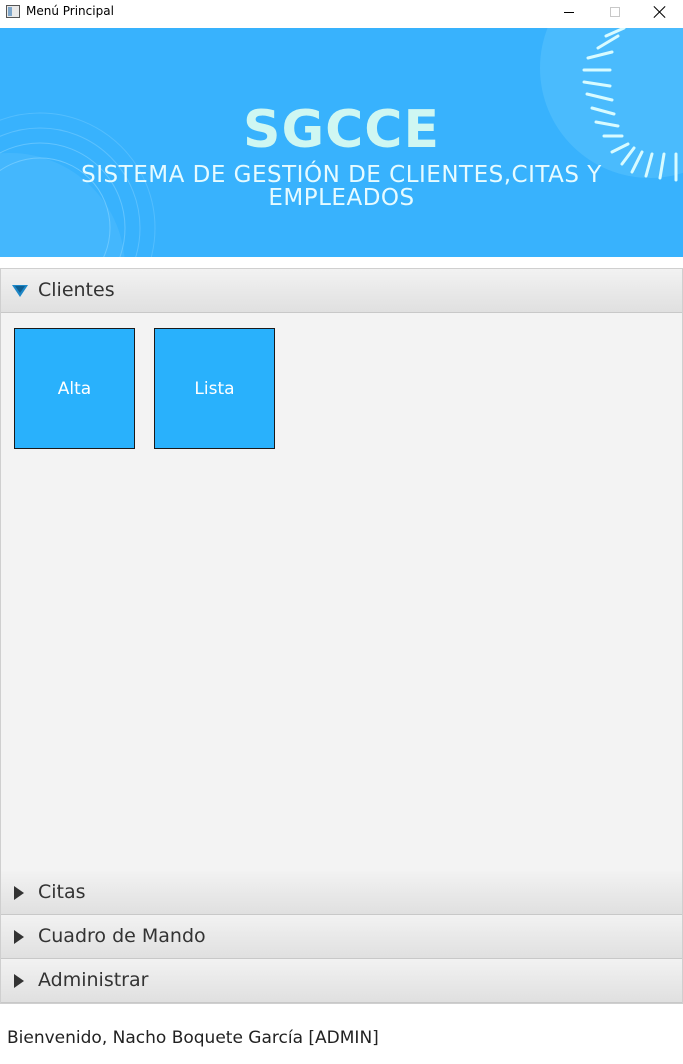 This screenshot has width=683, height=1064. I want to click on window-titlebar: Menú Principal, so click(341, 12).